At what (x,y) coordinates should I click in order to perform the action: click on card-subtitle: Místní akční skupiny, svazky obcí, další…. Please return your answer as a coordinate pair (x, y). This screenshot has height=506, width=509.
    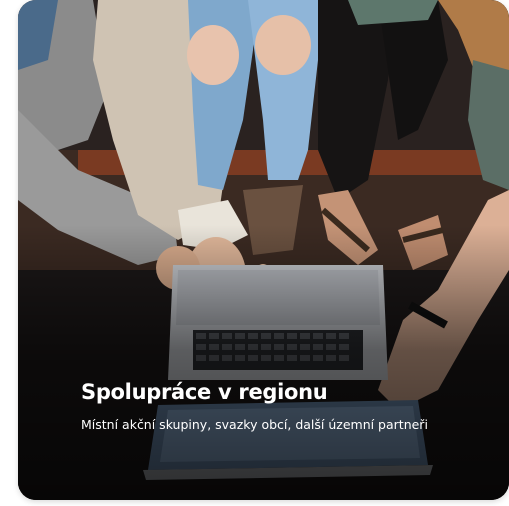
    Looking at the image, I should click on (254, 424).